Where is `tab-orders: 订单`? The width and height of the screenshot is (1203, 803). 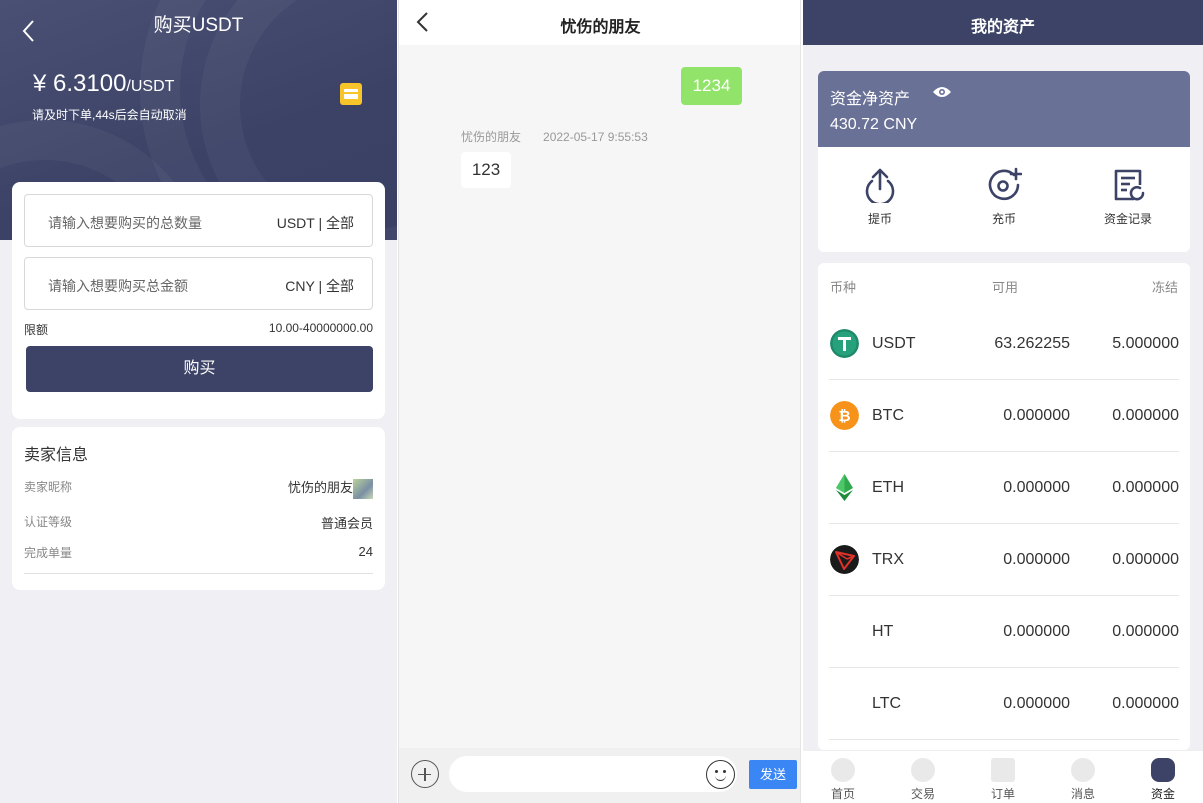
tab-orders: 订单 is located at coordinates (1003, 777).